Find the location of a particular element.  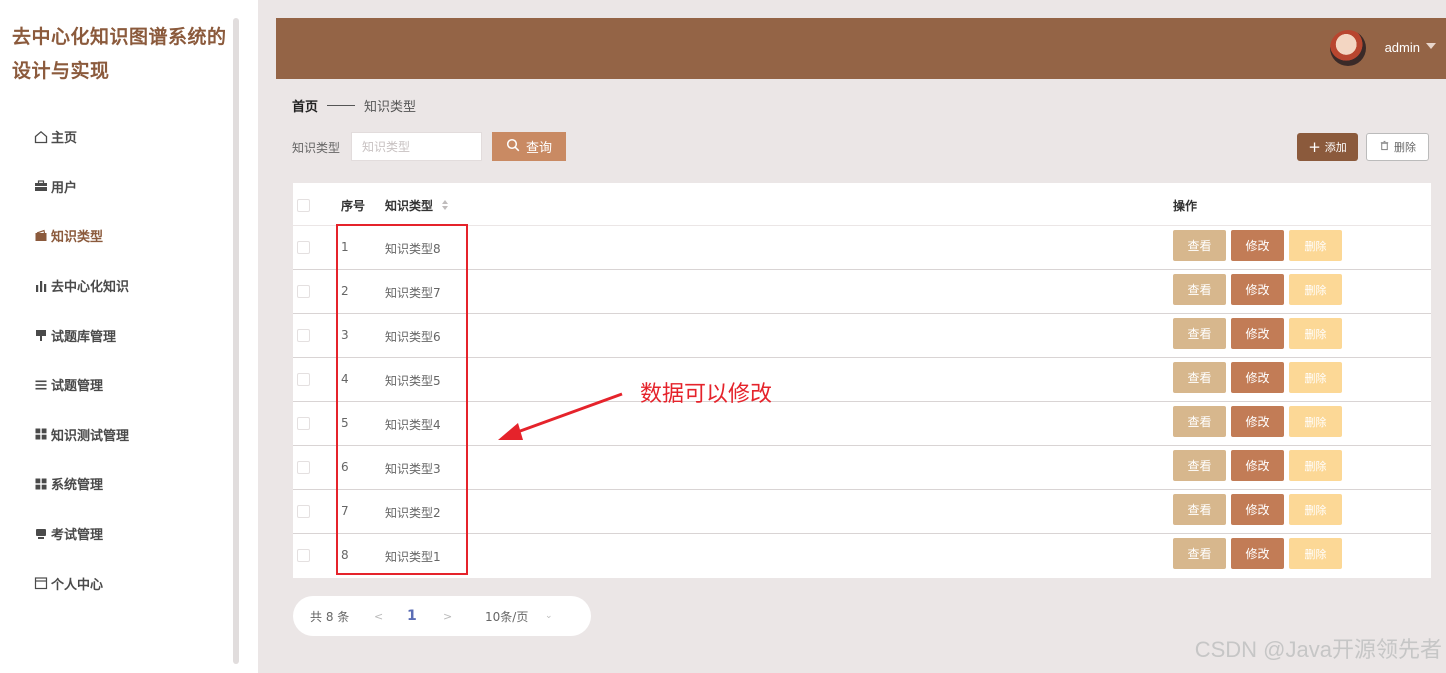

table-row: 5 知识类型4 查看 修改 删除 is located at coordinates (862, 424).